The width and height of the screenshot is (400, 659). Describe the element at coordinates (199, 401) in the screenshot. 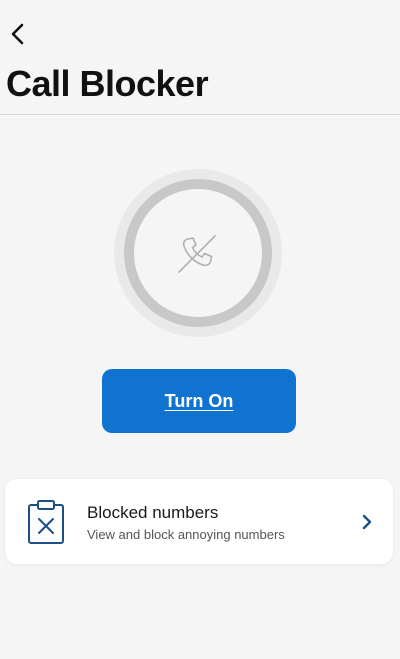

I see `turn-on-button: Turn On` at that location.